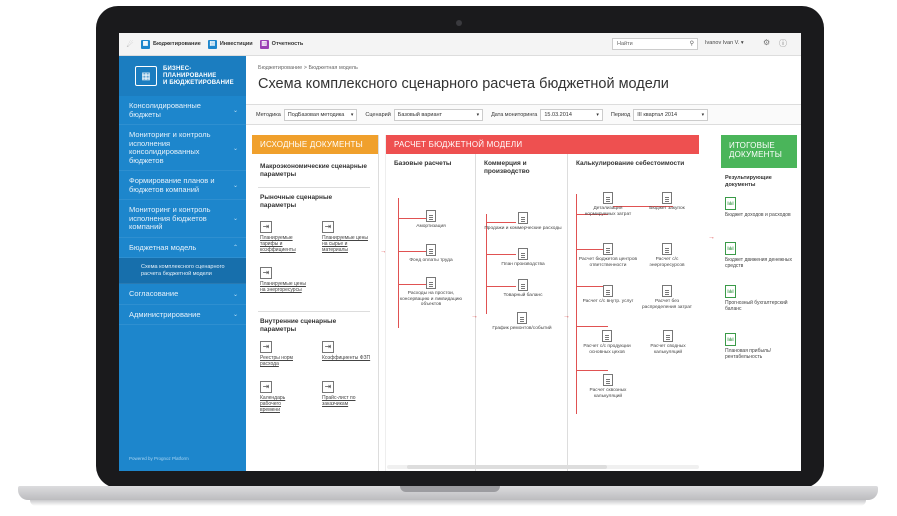 This screenshot has height=516, width=897. Describe the element at coordinates (182, 110) in the screenshot. I see `sidebar-item-consolidated: Консолидированные бюджеты ⌄` at that location.